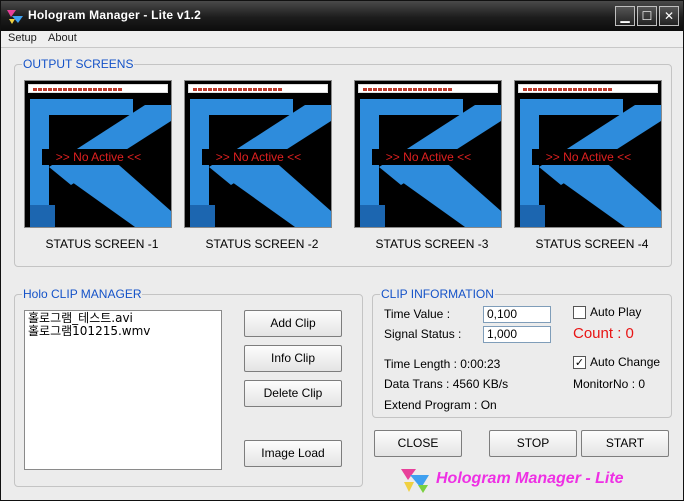 The width and height of the screenshot is (684, 501). What do you see at coordinates (114, 15) in the screenshot?
I see `window-title: Hologram Manager - Lite v1.2` at bounding box center [114, 15].